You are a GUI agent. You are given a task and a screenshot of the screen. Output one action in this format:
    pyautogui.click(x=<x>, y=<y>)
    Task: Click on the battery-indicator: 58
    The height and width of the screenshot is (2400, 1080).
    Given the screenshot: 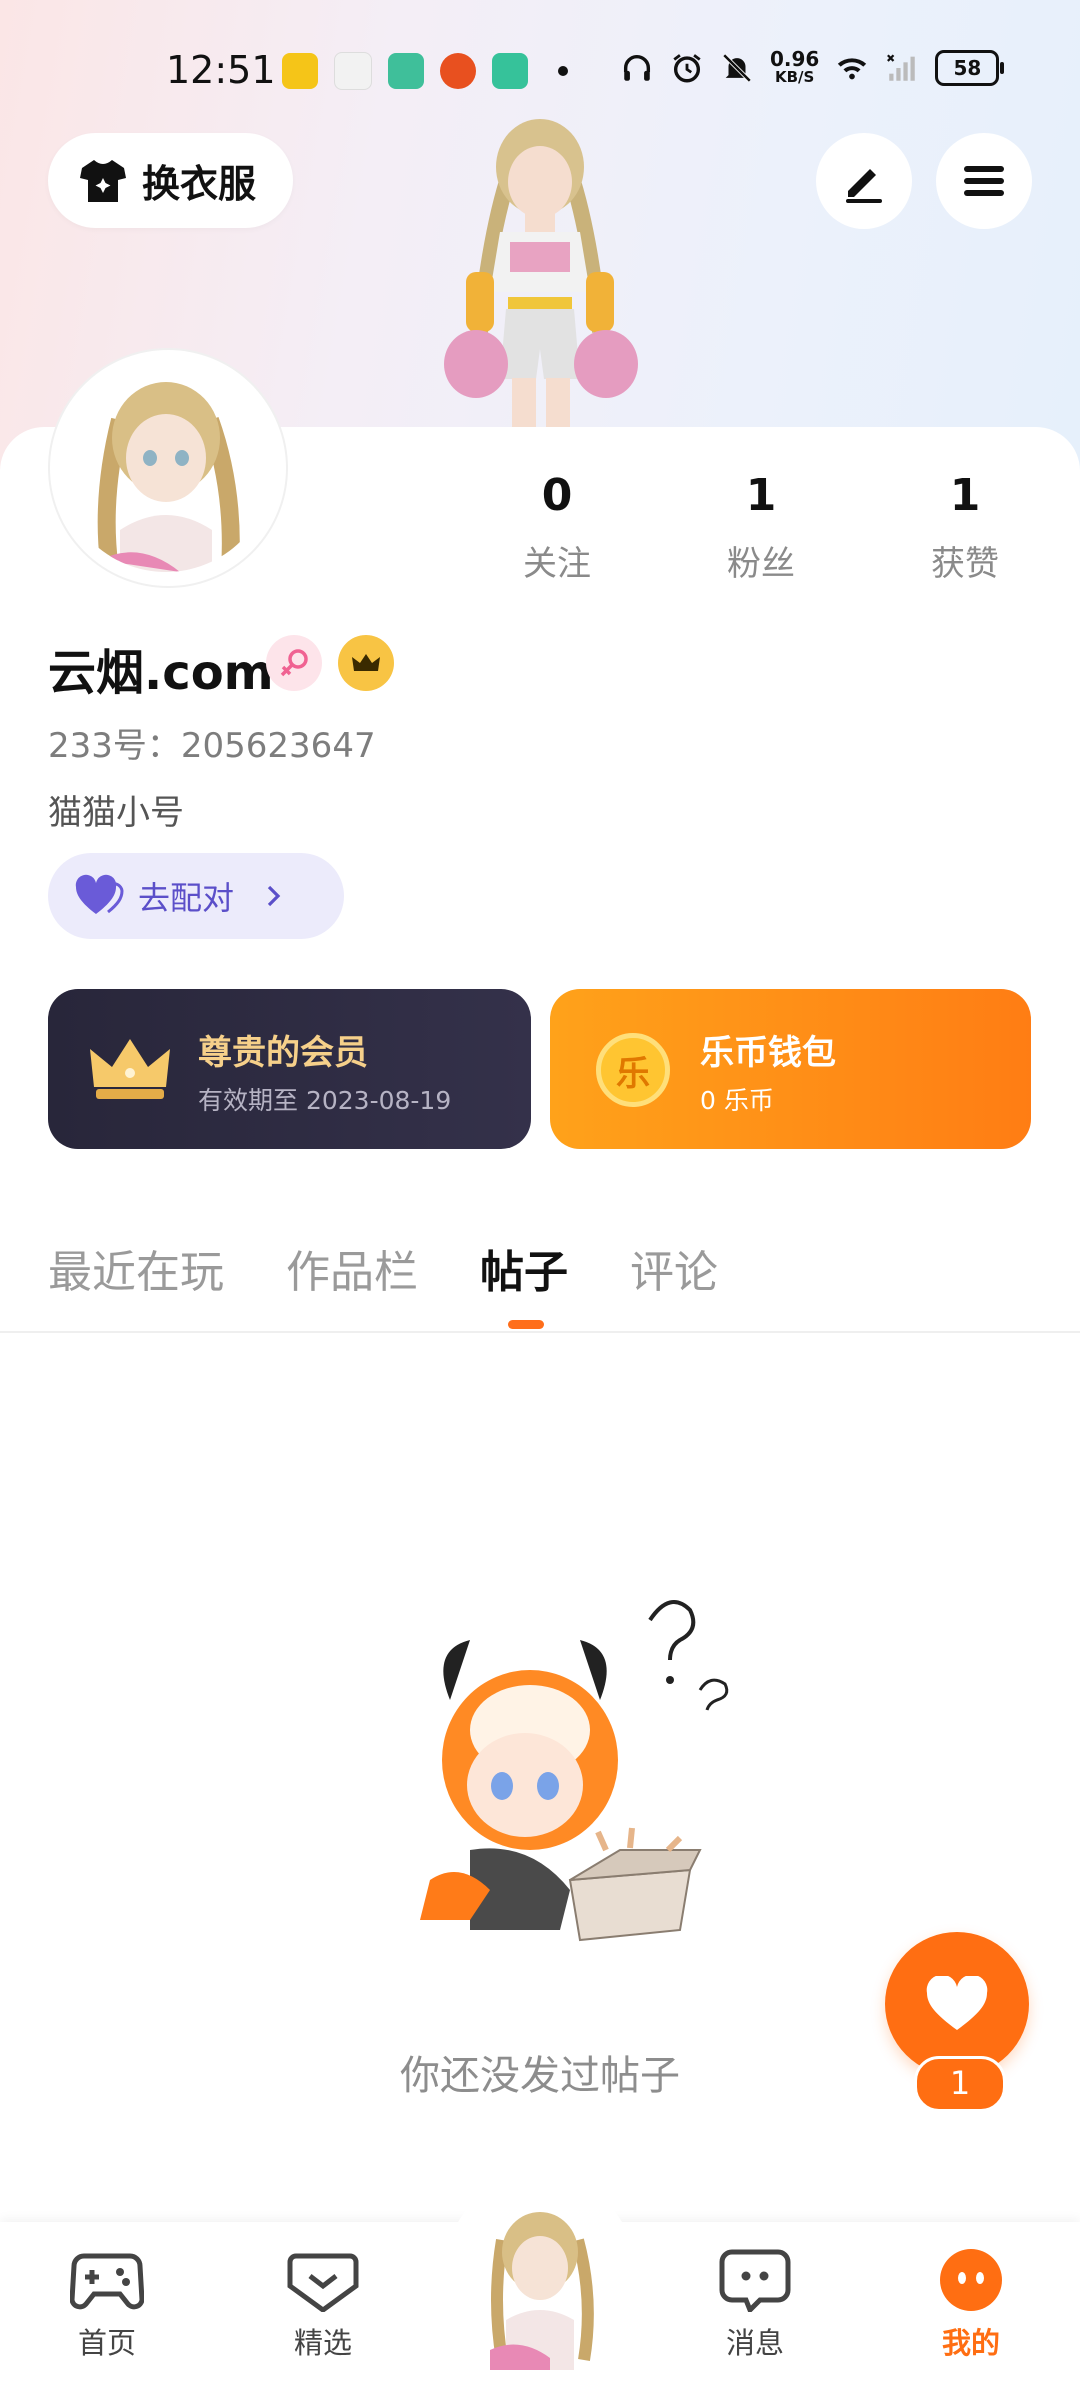 What is the action you would take?
    pyautogui.click(x=970, y=68)
    